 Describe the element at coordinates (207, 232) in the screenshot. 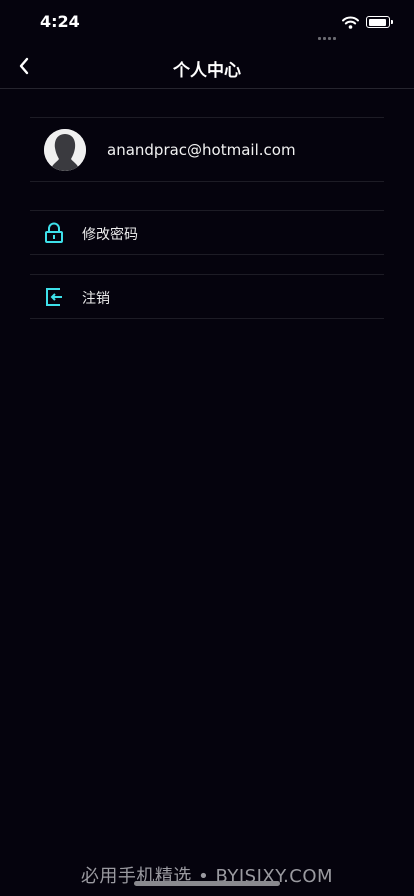

I see `menu-item-change-password: 修改密码` at that location.